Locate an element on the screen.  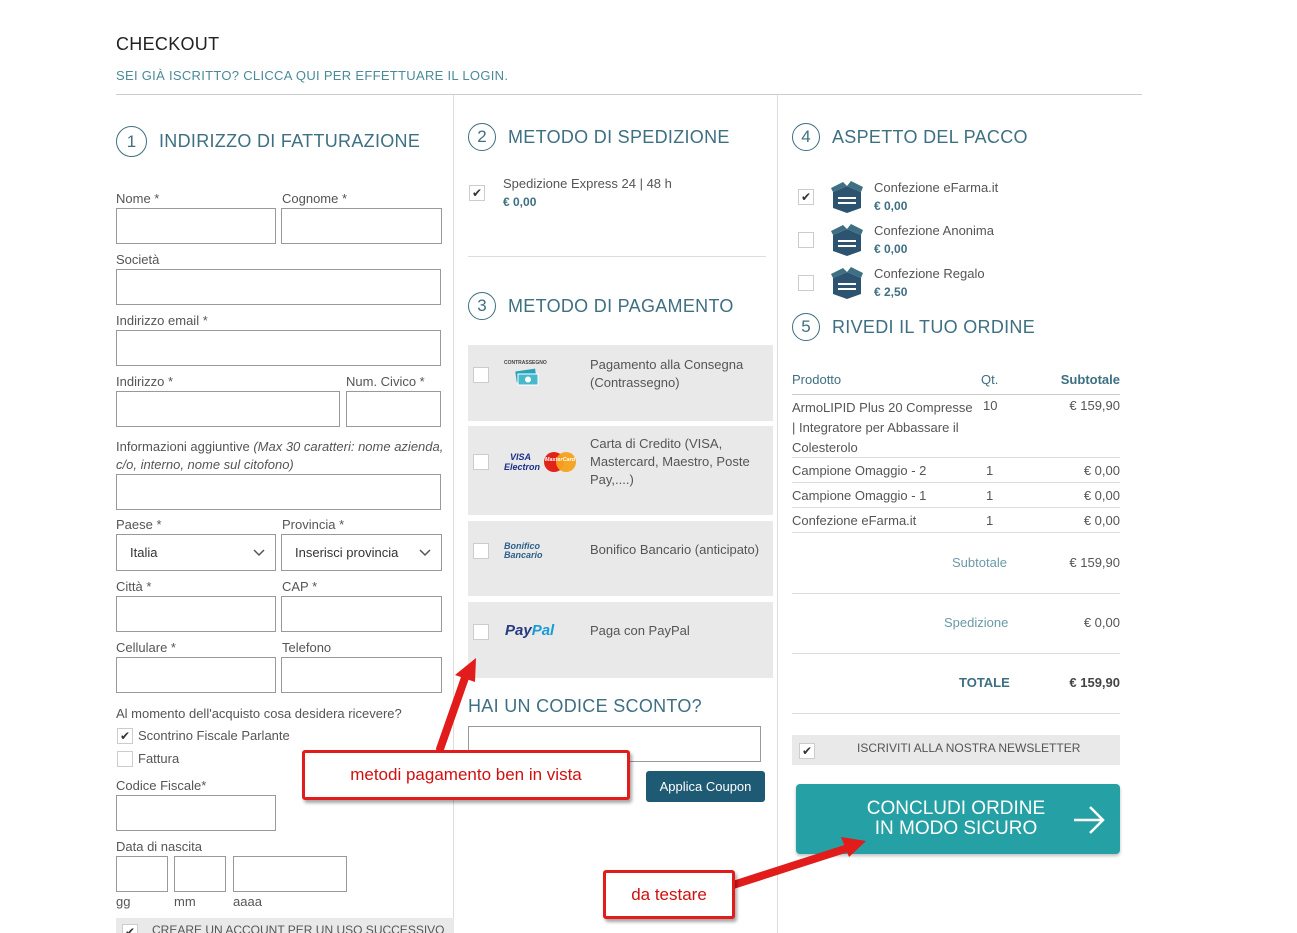
arrow-head is located at coordinates (465, 670).